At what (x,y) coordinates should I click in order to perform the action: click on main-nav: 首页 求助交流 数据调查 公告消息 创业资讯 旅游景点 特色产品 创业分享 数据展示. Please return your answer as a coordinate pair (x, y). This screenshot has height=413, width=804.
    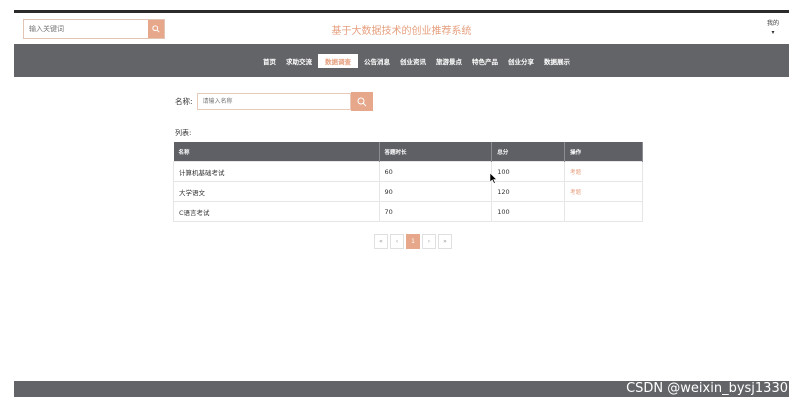
    Looking at the image, I should click on (401, 60).